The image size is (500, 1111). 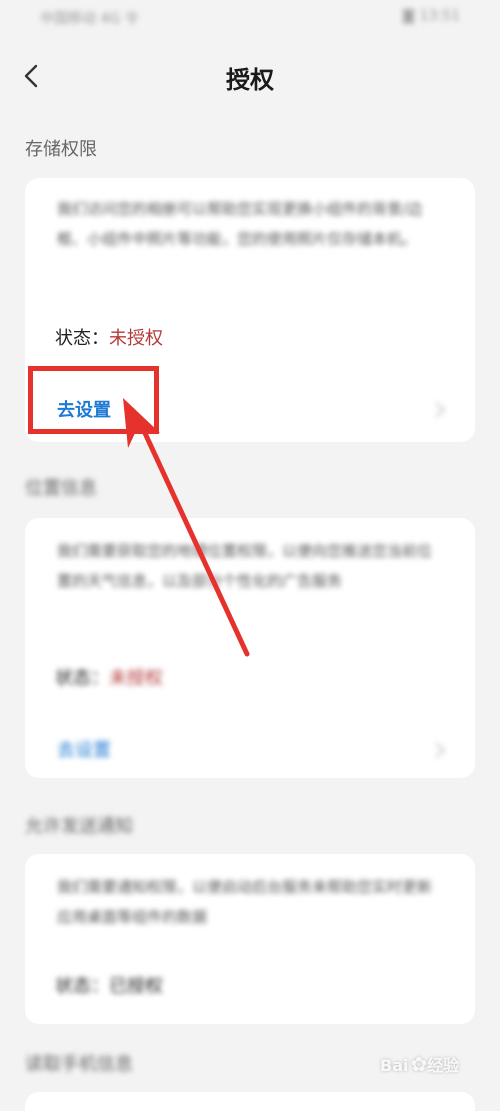 I want to click on watermark-logo: Bai ✿经验, so click(x=420, y=1064).